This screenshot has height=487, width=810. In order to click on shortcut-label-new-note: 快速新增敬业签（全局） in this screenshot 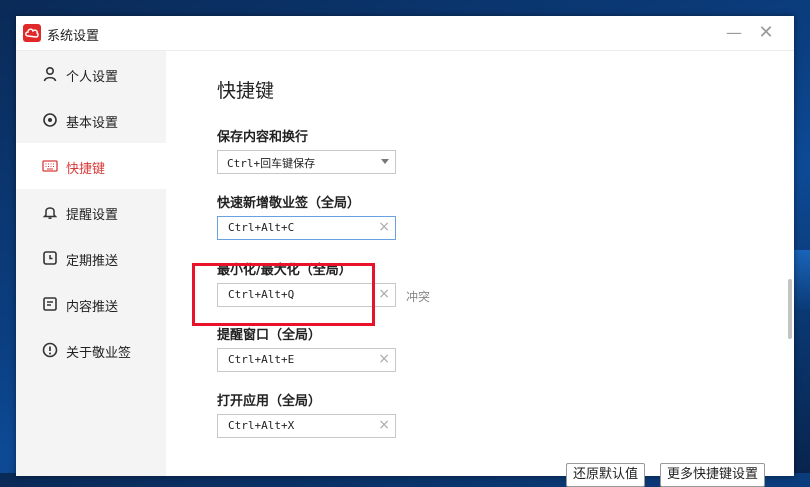, I will do `click(289, 203)`.